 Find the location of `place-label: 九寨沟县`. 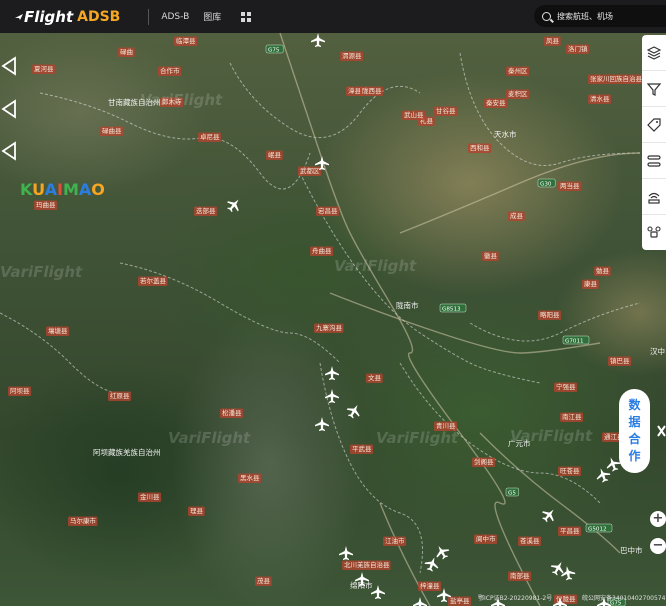

place-label: 九寨沟县 is located at coordinates (329, 327).